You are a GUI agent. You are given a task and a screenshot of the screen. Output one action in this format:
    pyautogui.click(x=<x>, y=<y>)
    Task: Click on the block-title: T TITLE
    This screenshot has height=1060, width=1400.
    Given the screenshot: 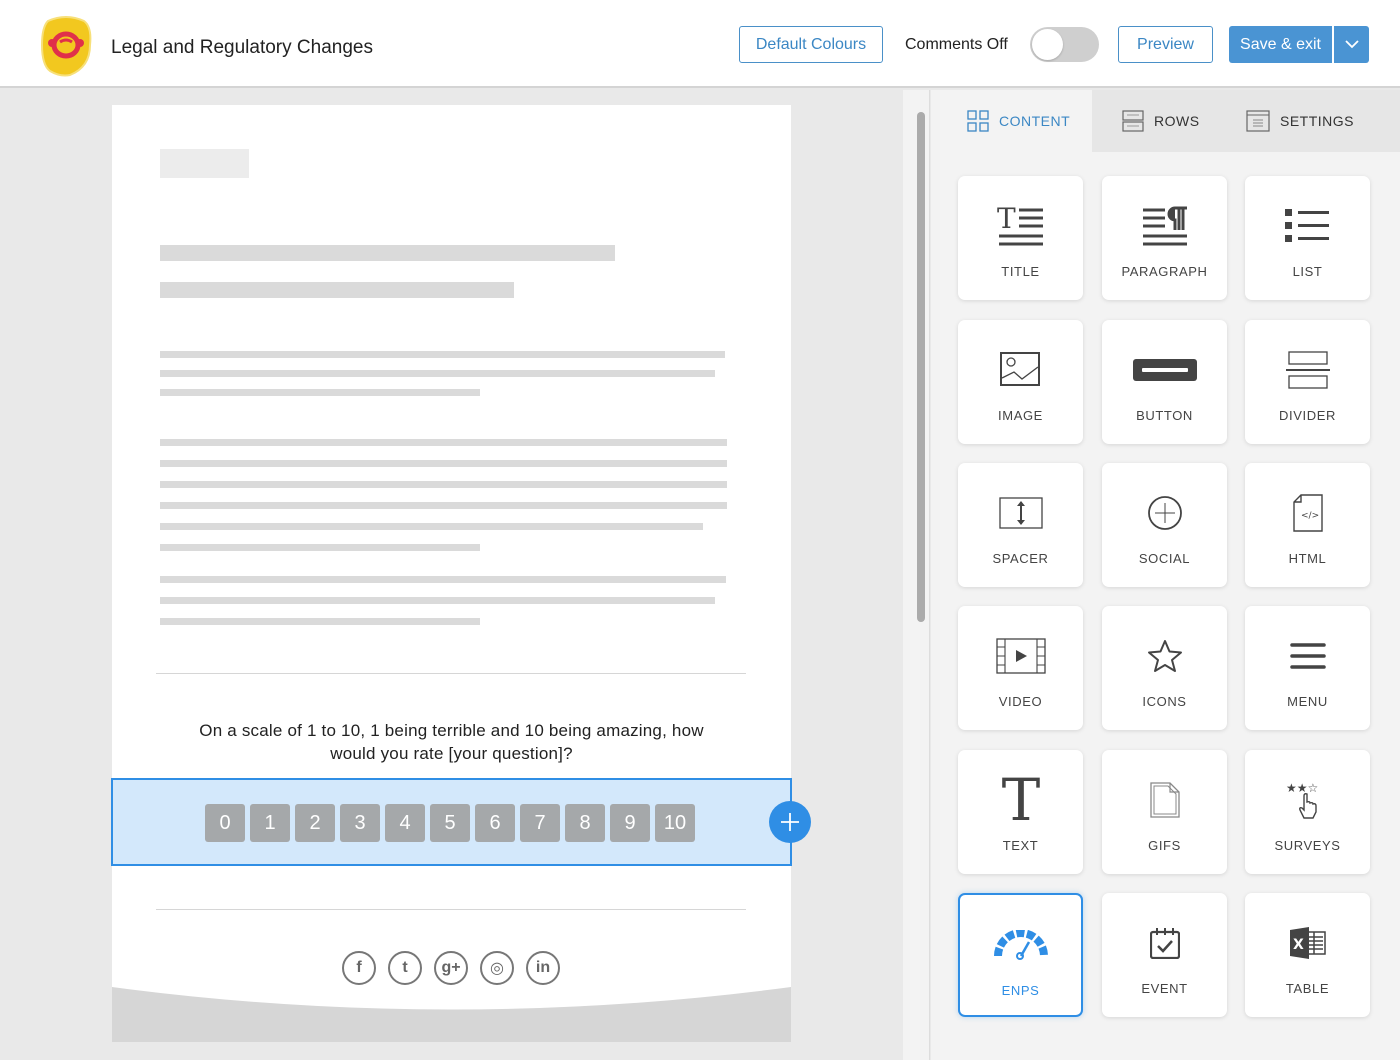 What is the action you would take?
    pyautogui.click(x=1020, y=238)
    